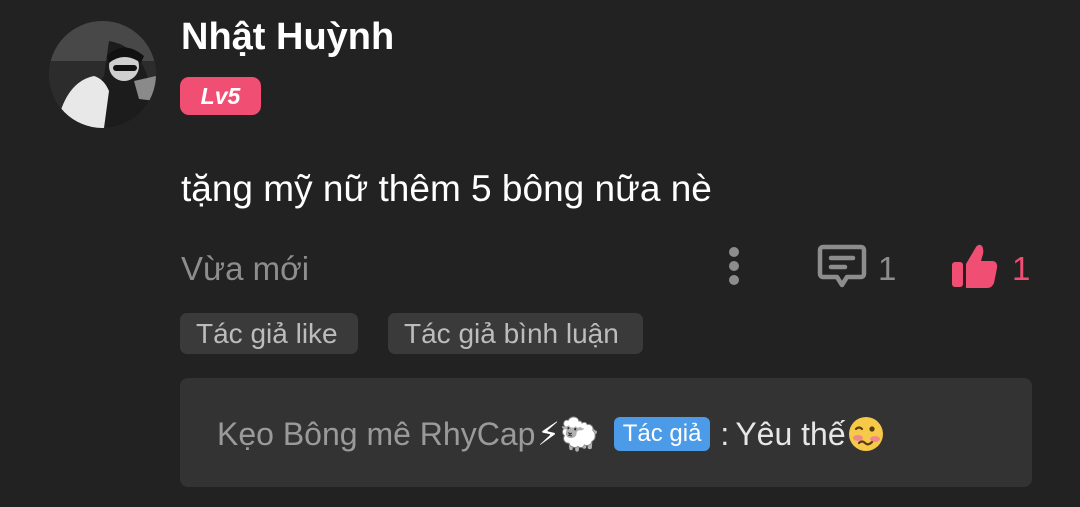 Image resolution: width=1080 pixels, height=507 pixels. I want to click on timestamp: Vừa mới, so click(245, 268).